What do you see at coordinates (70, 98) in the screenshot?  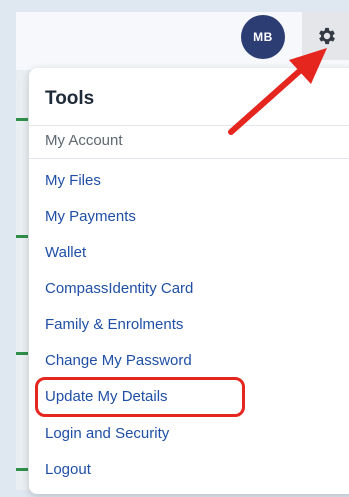 I see `menu-title: Tools` at bounding box center [70, 98].